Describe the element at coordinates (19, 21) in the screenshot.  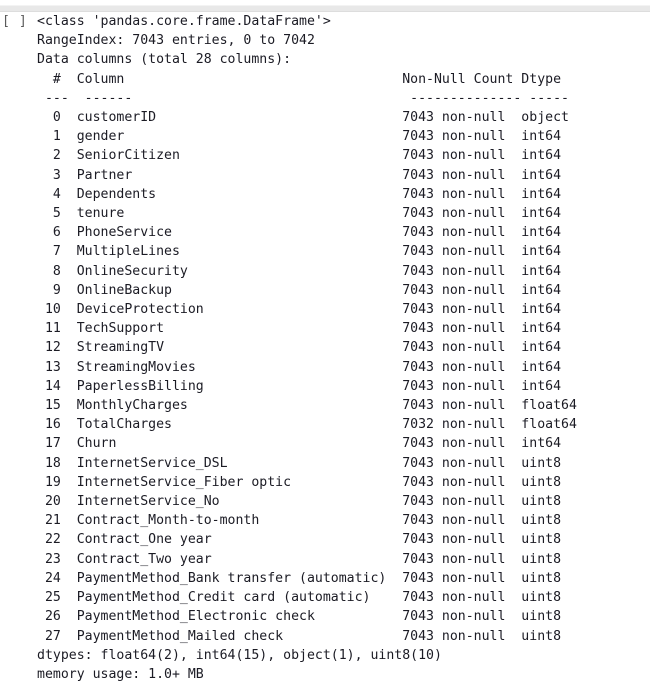
I see `execution-count-prompt: [ ]` at that location.